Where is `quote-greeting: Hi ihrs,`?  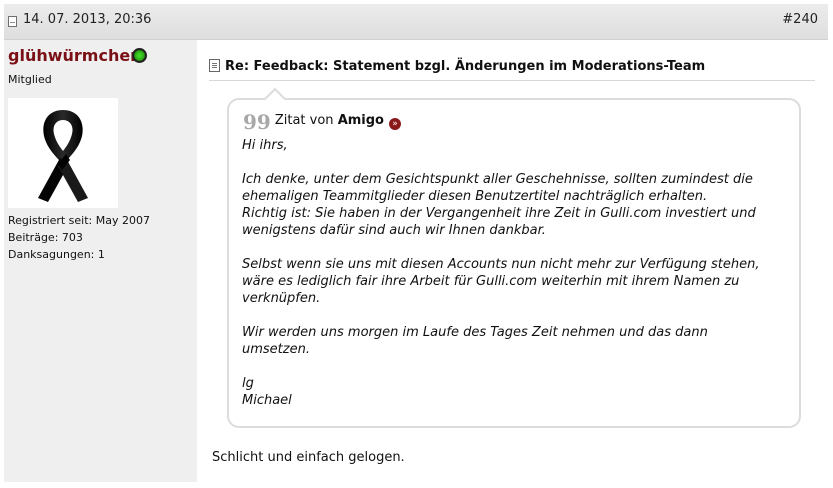 quote-greeting: Hi ihrs, is located at coordinates (265, 145).